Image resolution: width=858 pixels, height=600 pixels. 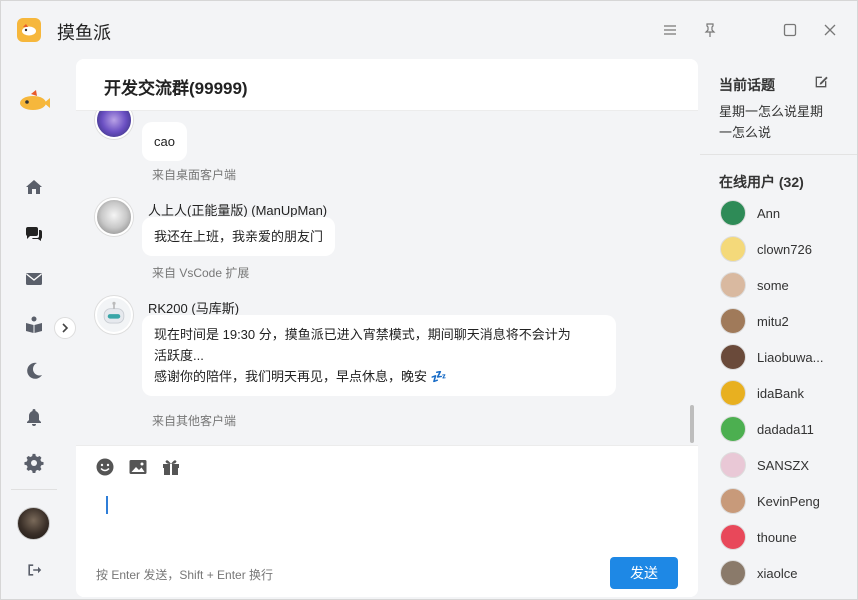 What do you see at coordinates (830, 30) in the screenshot?
I see `close-icon` at bounding box center [830, 30].